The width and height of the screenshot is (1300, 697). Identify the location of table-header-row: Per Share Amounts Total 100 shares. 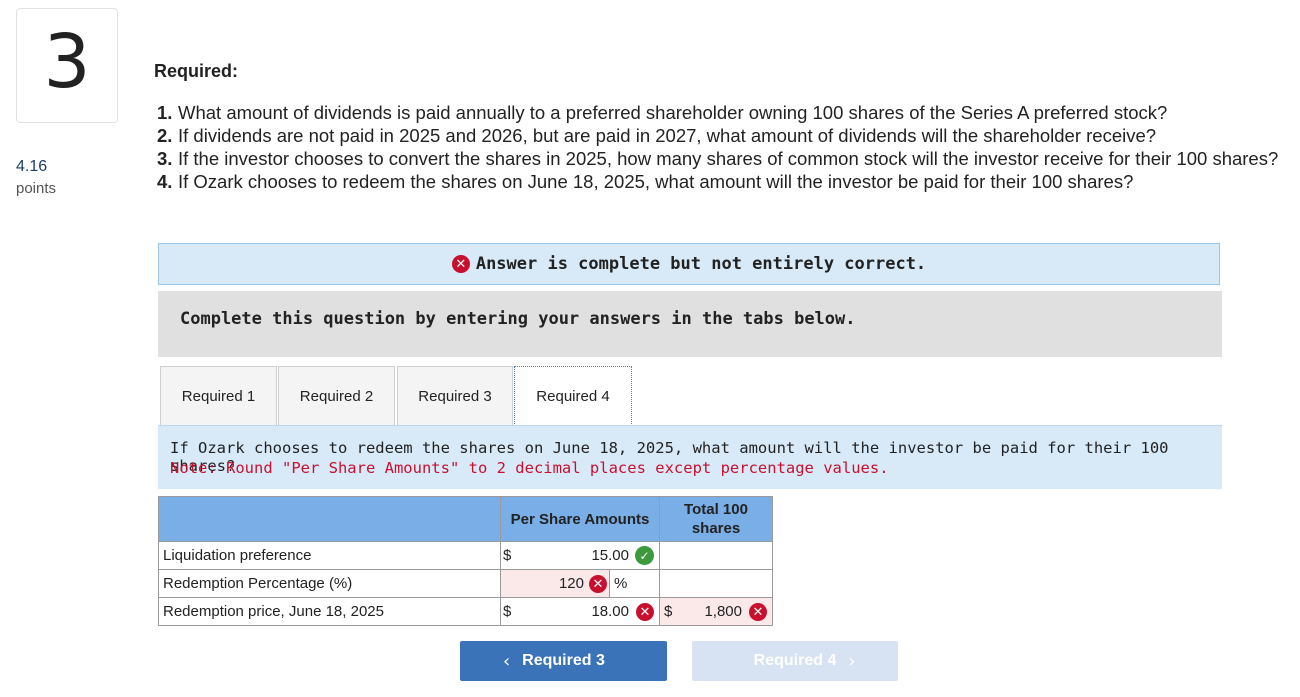
(465, 519).